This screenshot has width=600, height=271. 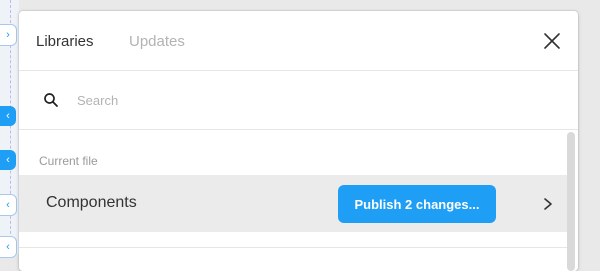 I want to click on search-input, so click(x=297, y=100).